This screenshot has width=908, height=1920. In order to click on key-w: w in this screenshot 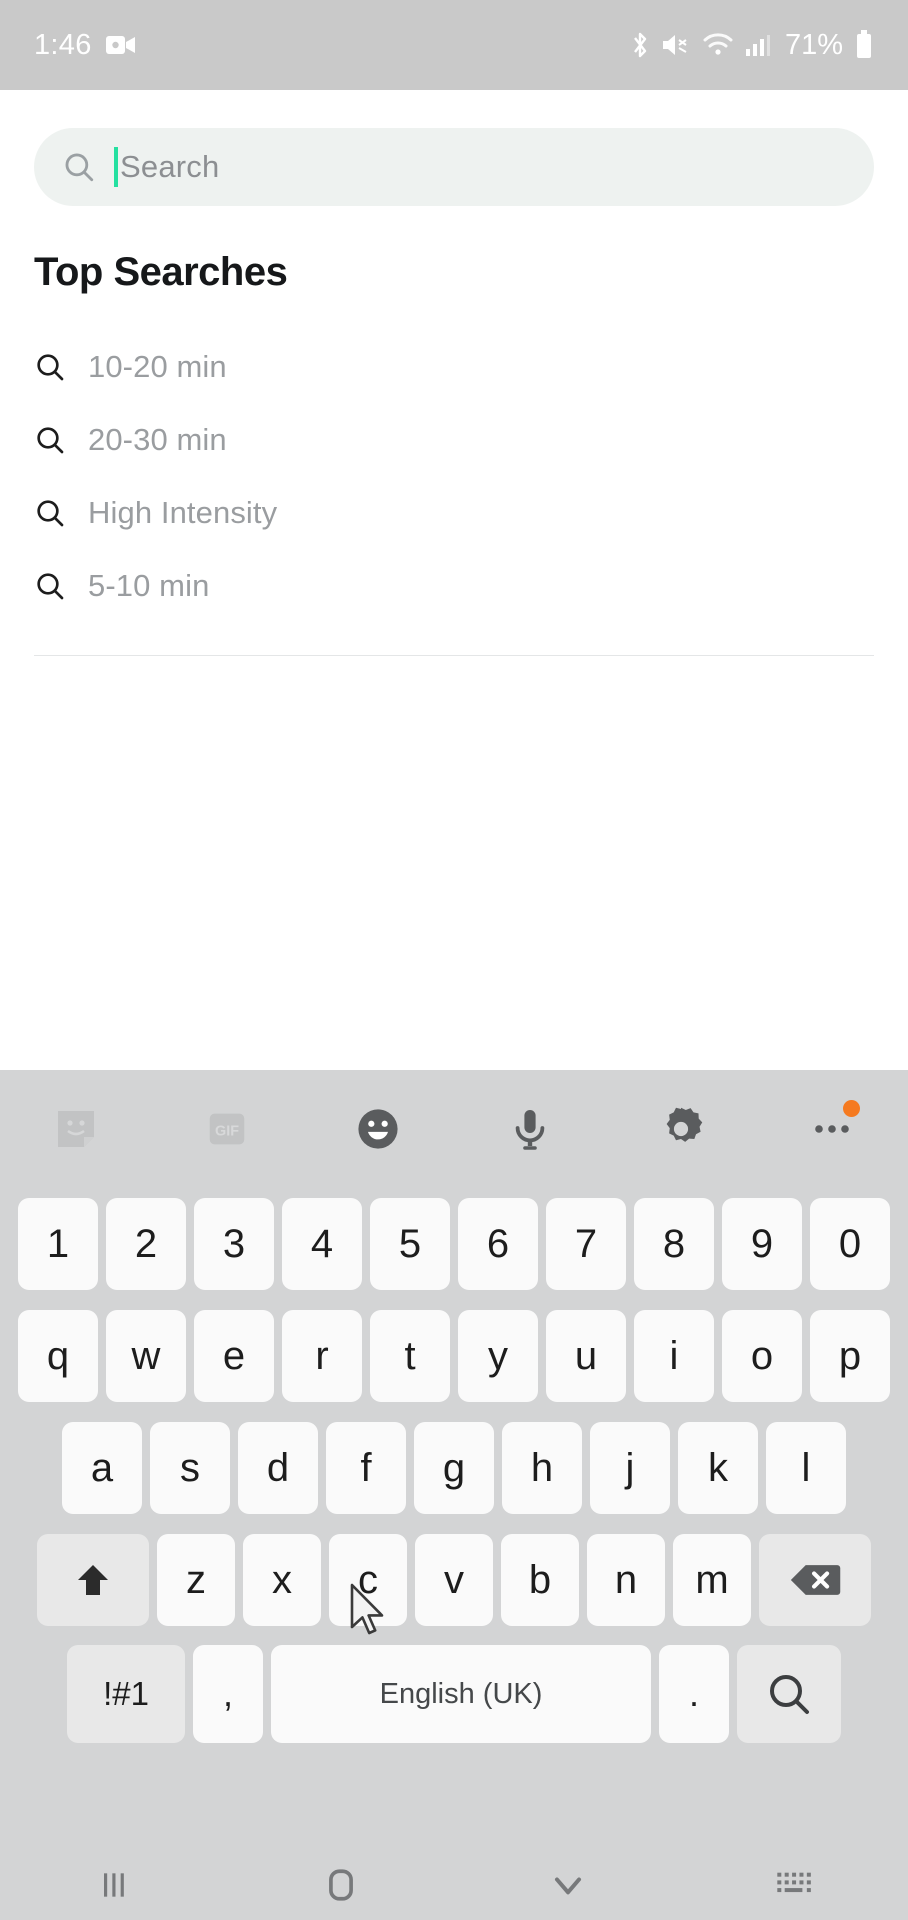, I will do `click(146, 1356)`.